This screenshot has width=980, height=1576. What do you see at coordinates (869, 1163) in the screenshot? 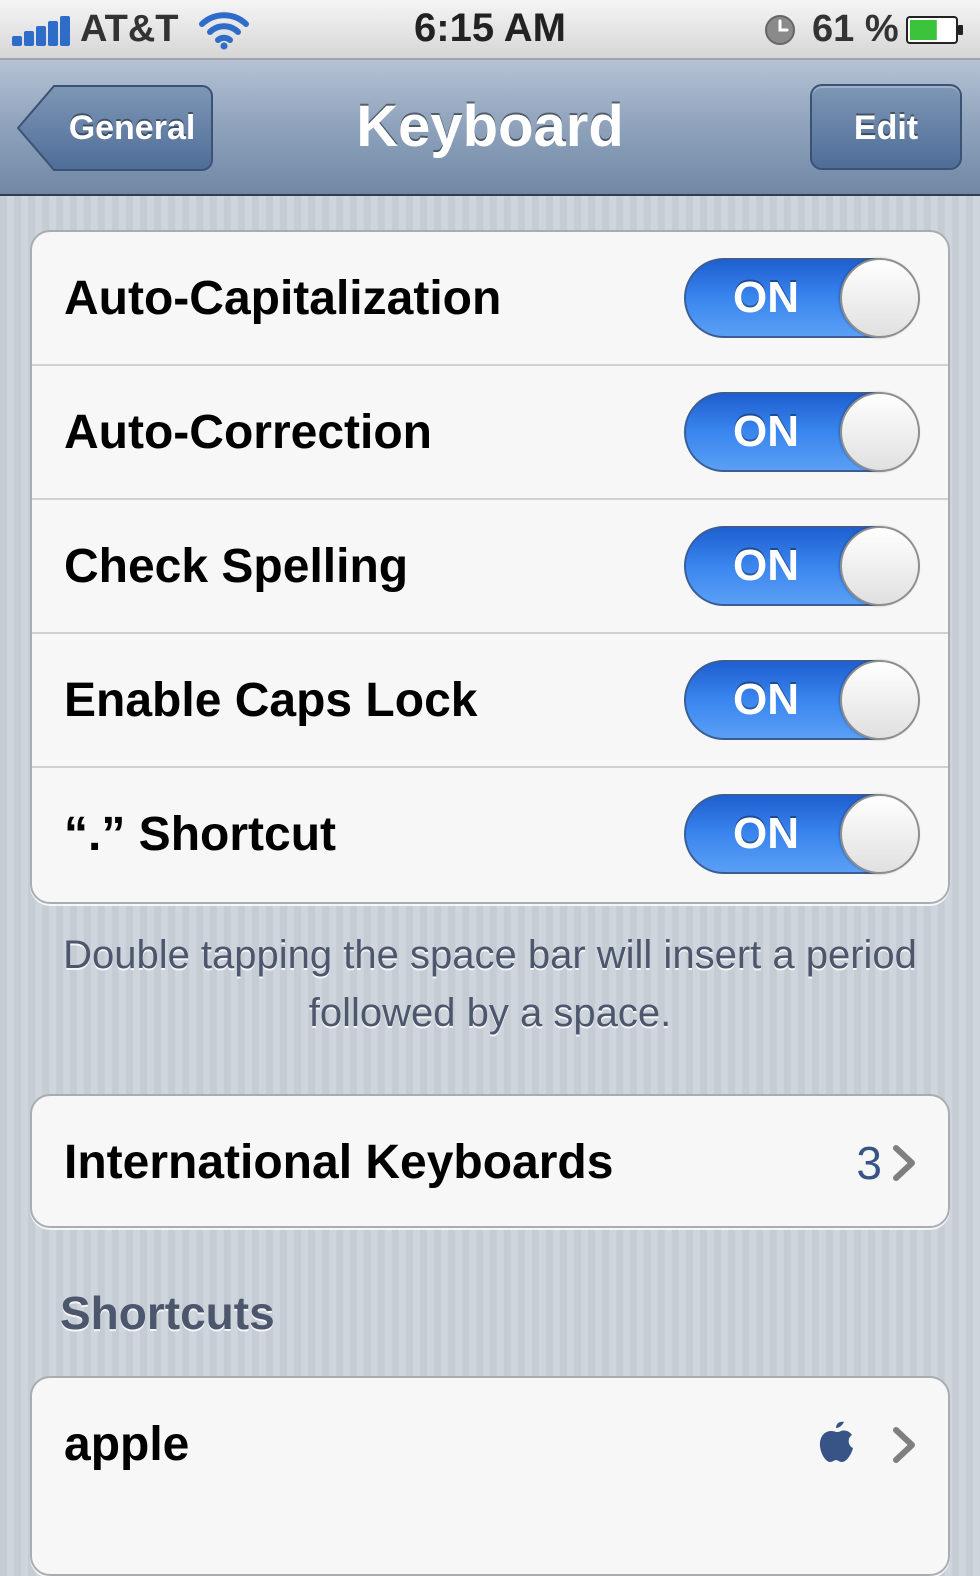
I see `international-keyboards-count: 3` at bounding box center [869, 1163].